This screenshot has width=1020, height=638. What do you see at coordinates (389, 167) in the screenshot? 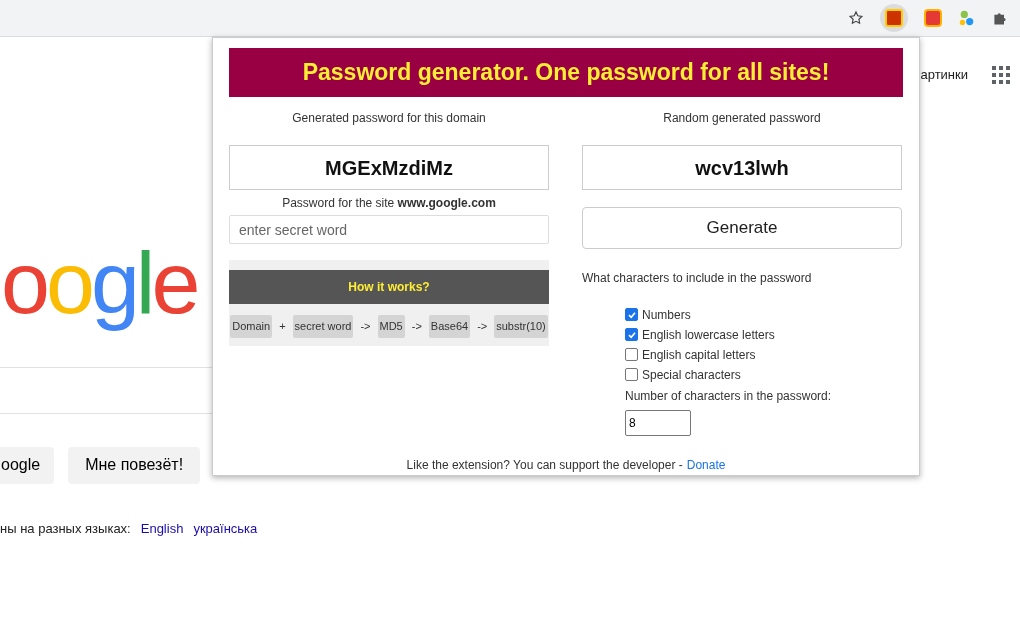
I see `domain-password-field: MGExMzdiMz` at bounding box center [389, 167].